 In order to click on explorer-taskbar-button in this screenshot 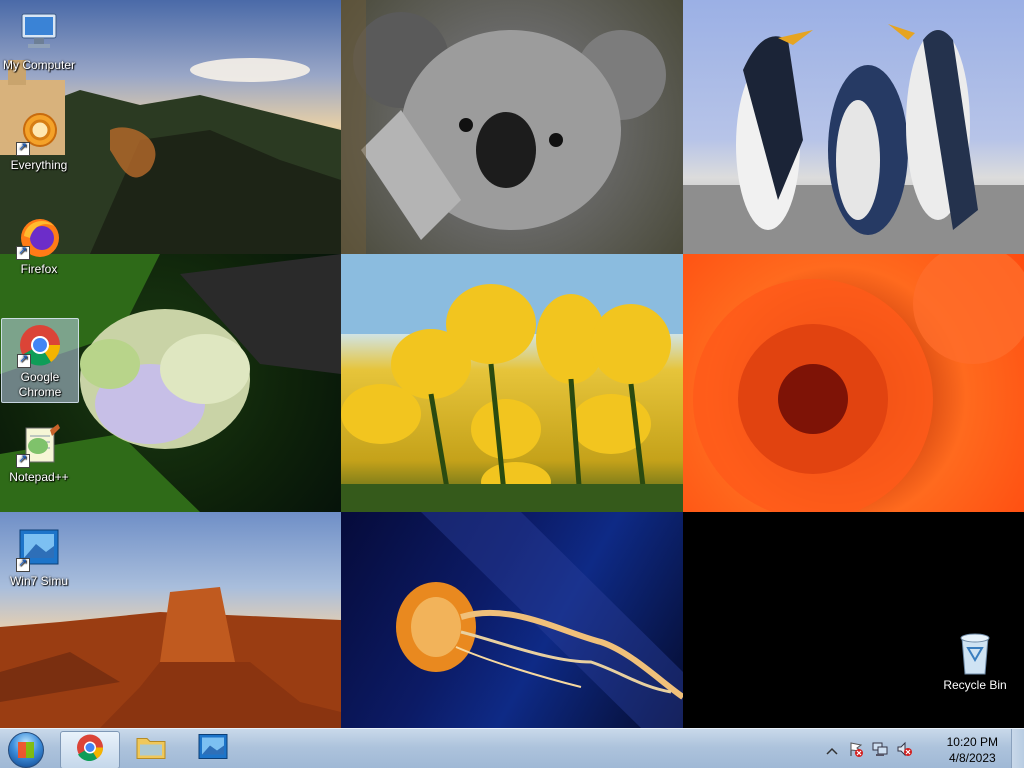, I will do `click(151, 749)`.